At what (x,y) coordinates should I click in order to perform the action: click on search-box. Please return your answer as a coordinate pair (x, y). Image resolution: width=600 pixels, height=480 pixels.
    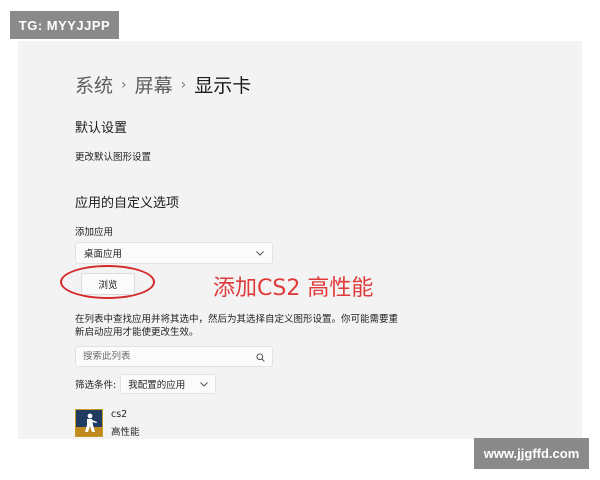
    Looking at the image, I should click on (174, 356).